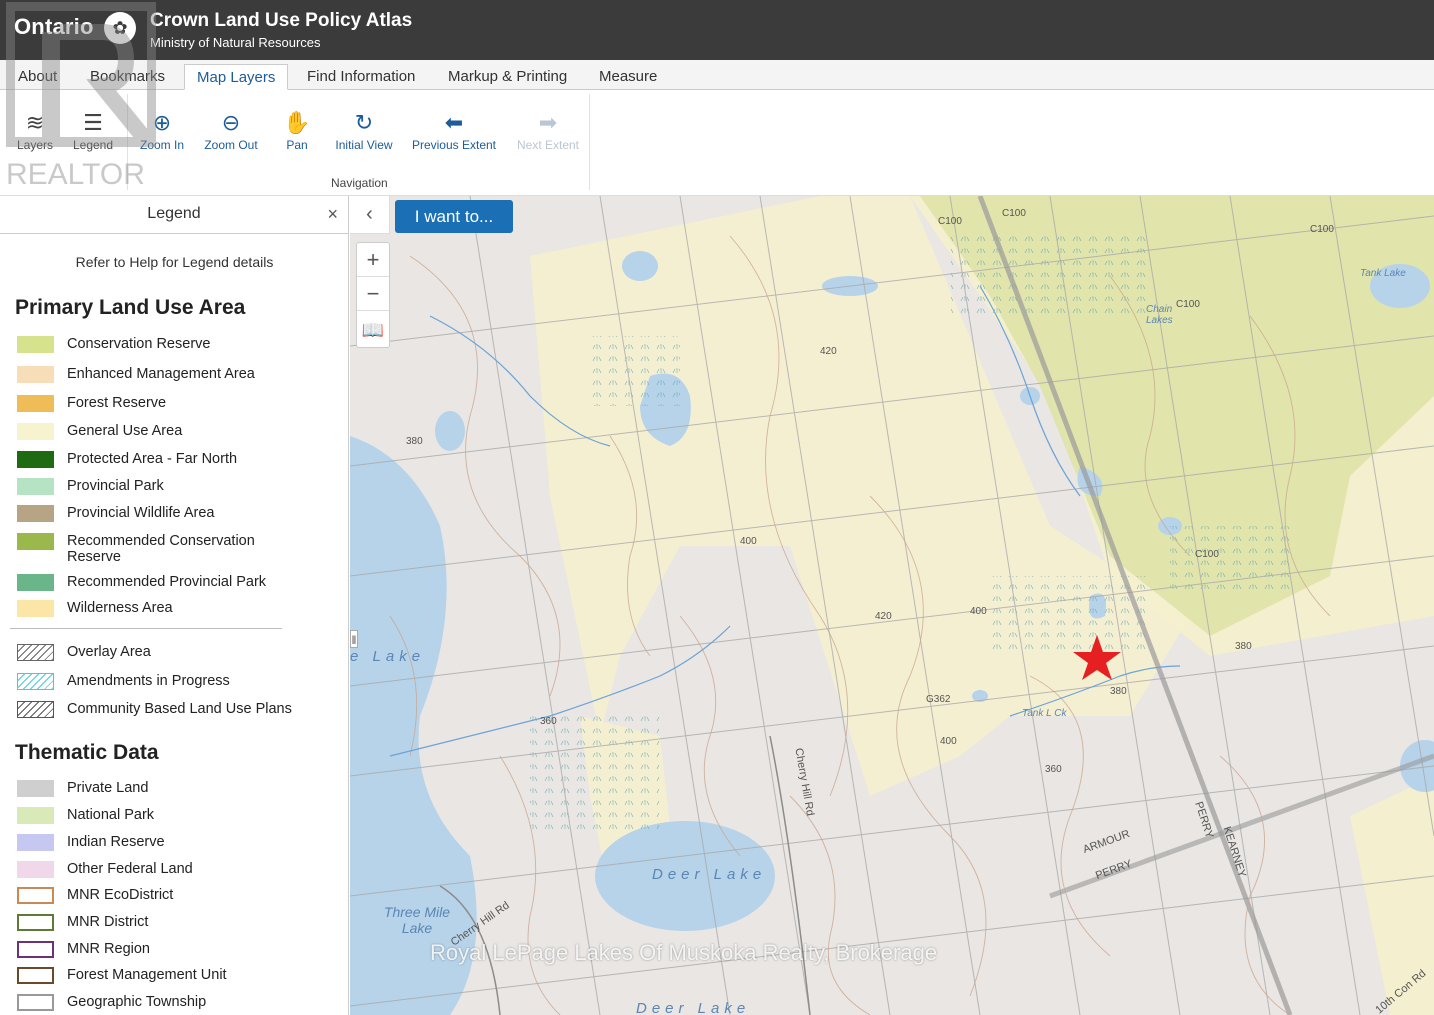 The image size is (1434, 1015). Describe the element at coordinates (130, 307) in the screenshot. I see `primary-land-use-heading: Primary Land Use Area` at that location.